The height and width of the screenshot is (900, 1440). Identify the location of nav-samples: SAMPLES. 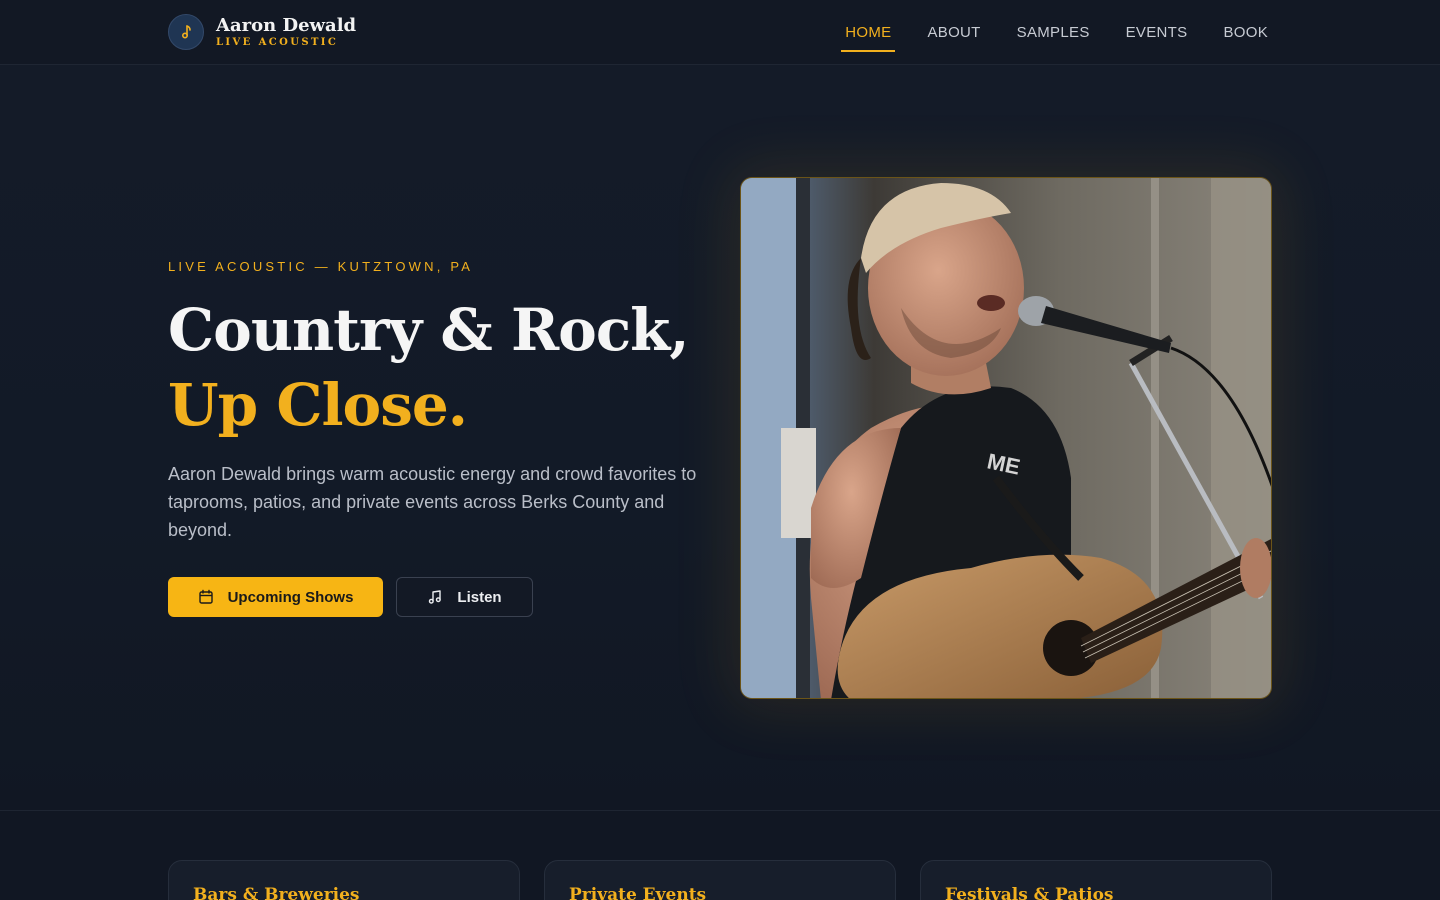
(1053, 32).